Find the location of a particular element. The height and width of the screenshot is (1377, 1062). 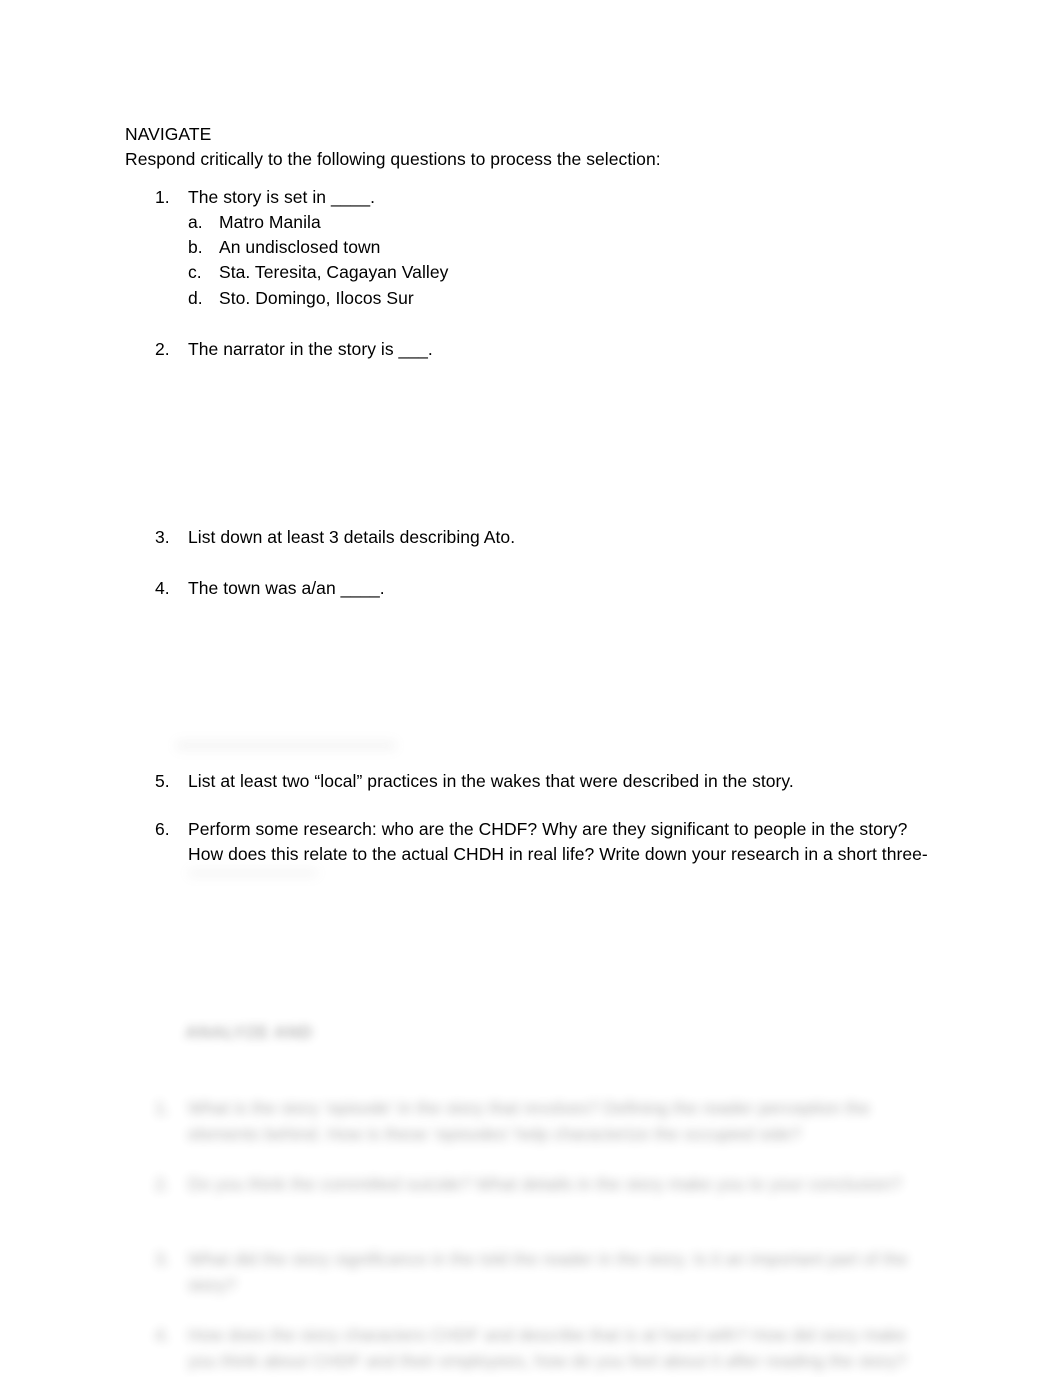

question-number: 1. is located at coordinates (162, 197).